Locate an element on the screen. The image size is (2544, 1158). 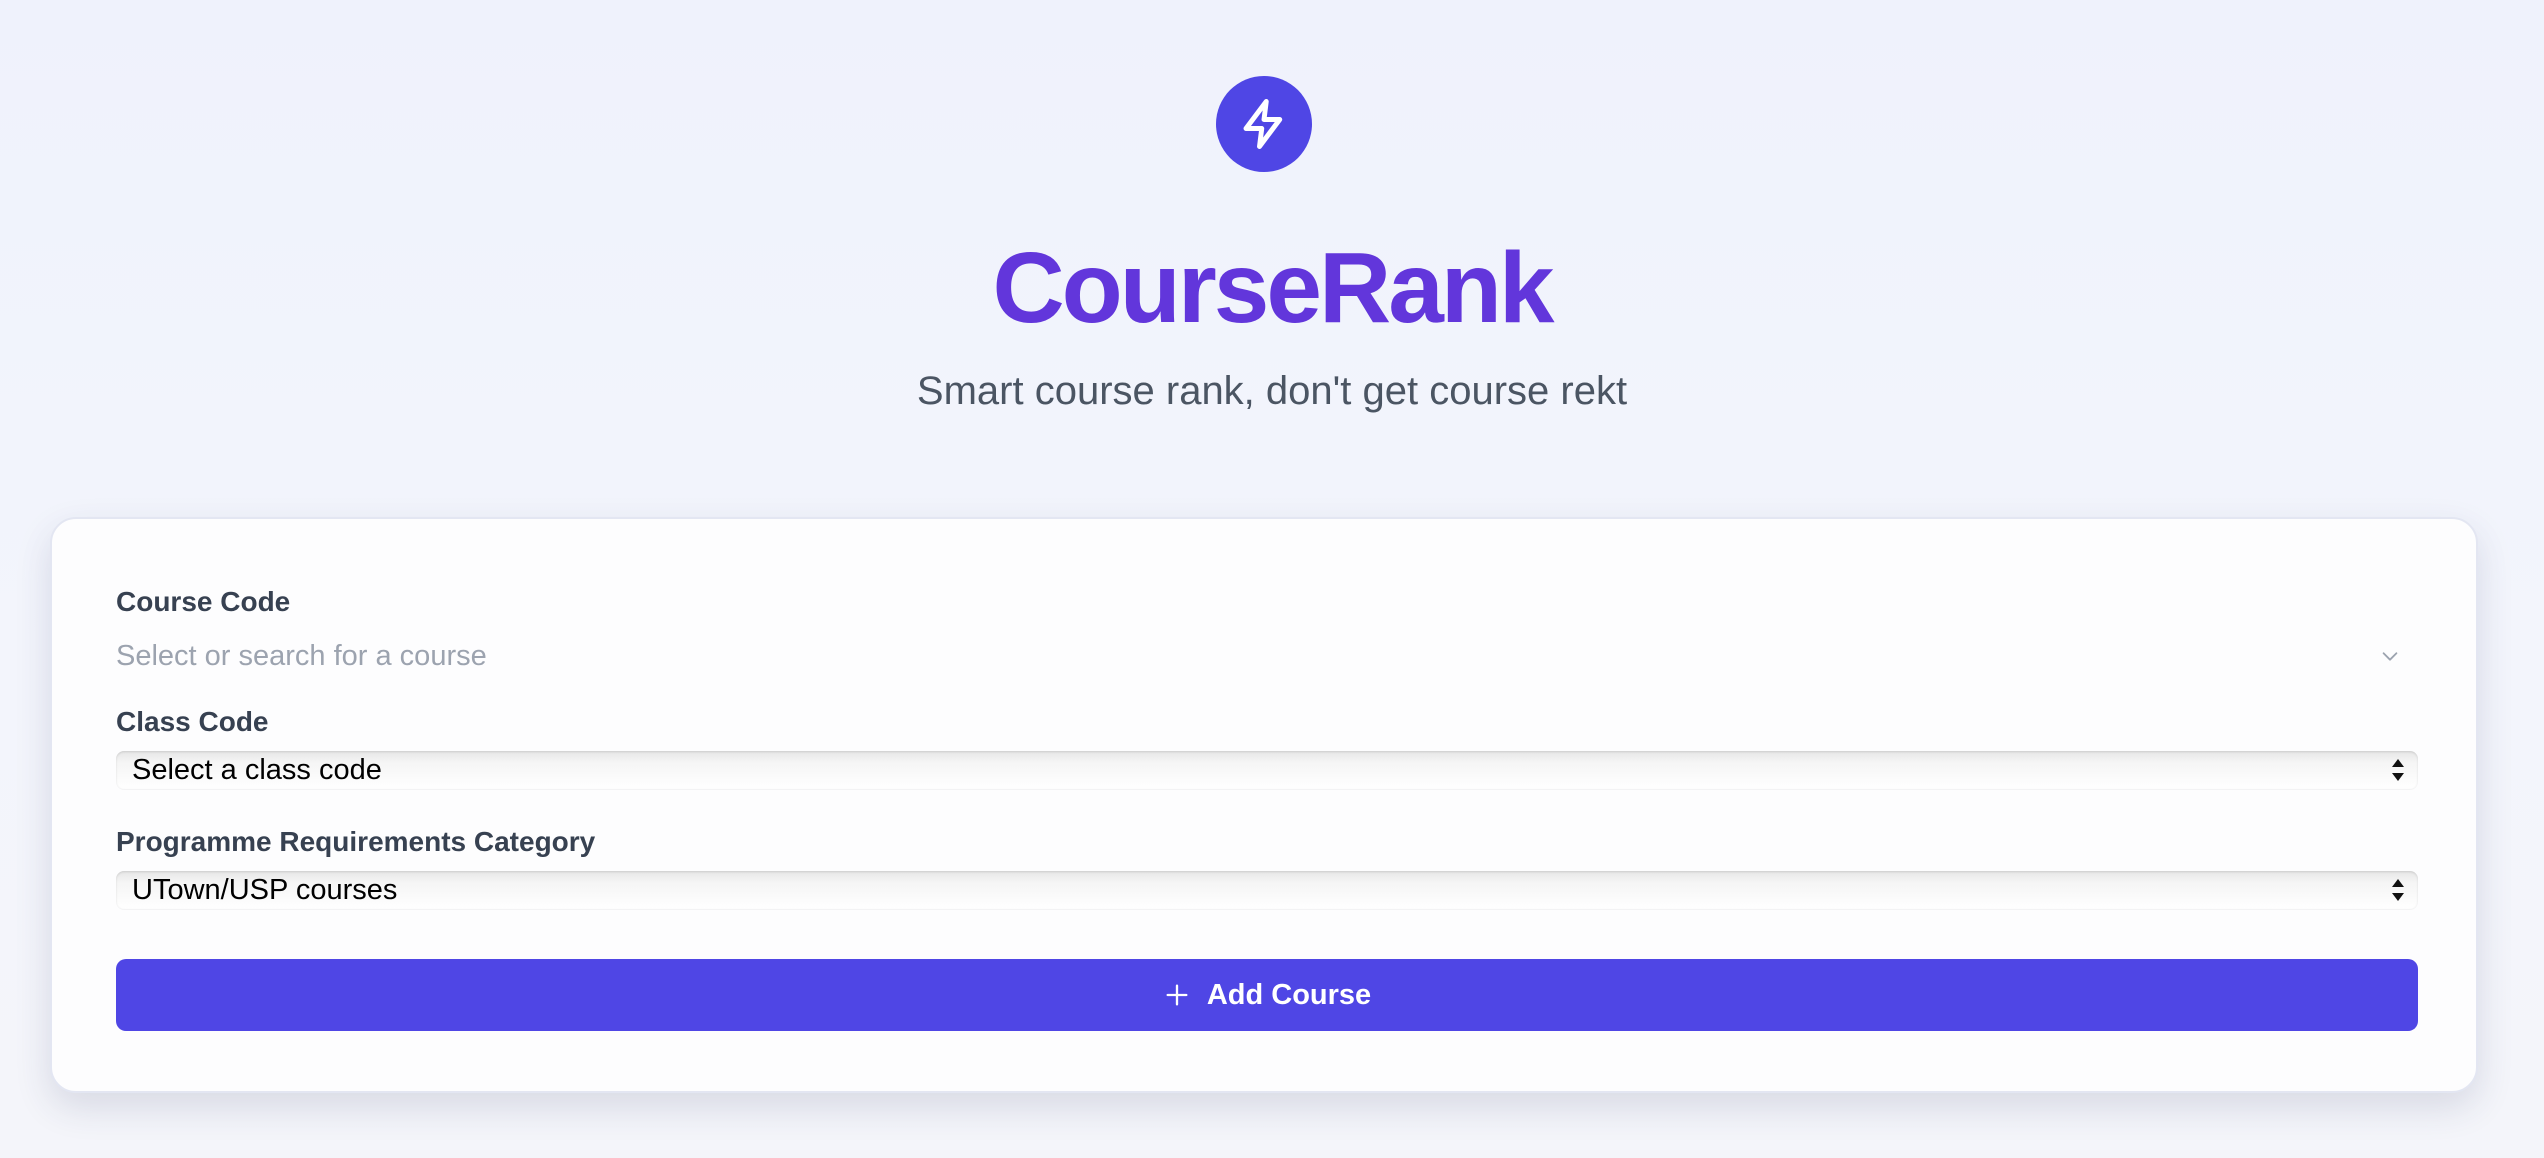
app-logo is located at coordinates (1264, 124).